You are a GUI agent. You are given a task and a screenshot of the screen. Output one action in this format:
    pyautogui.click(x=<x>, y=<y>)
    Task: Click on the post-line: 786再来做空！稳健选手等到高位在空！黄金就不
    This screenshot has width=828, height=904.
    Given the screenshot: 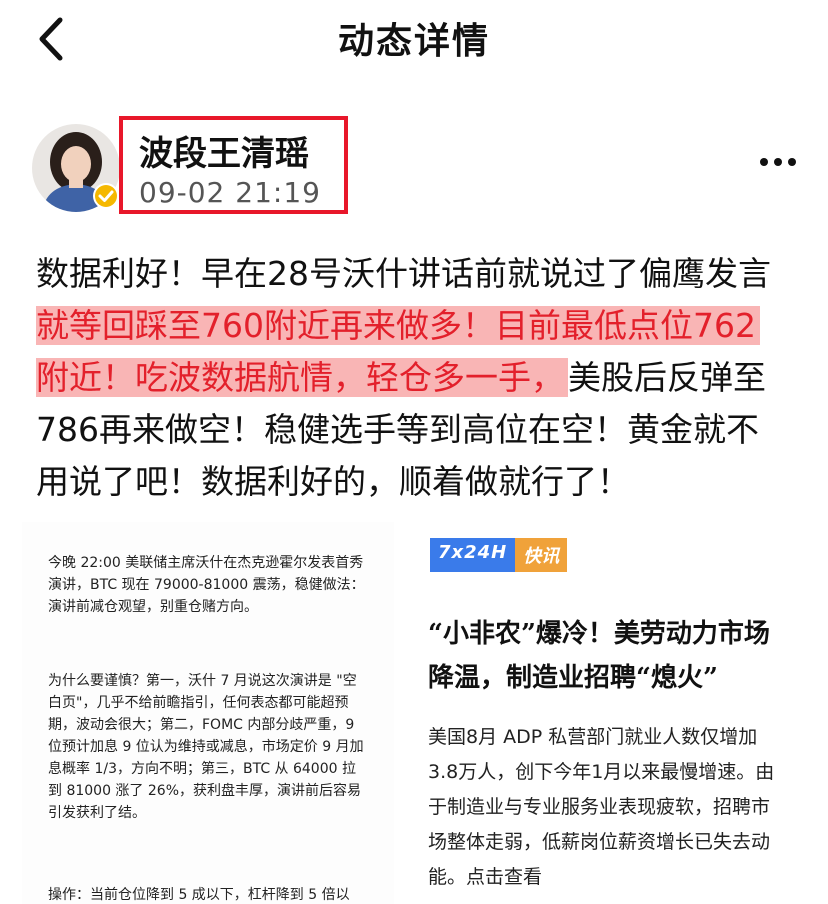 What is the action you would take?
    pyautogui.click(x=397, y=429)
    